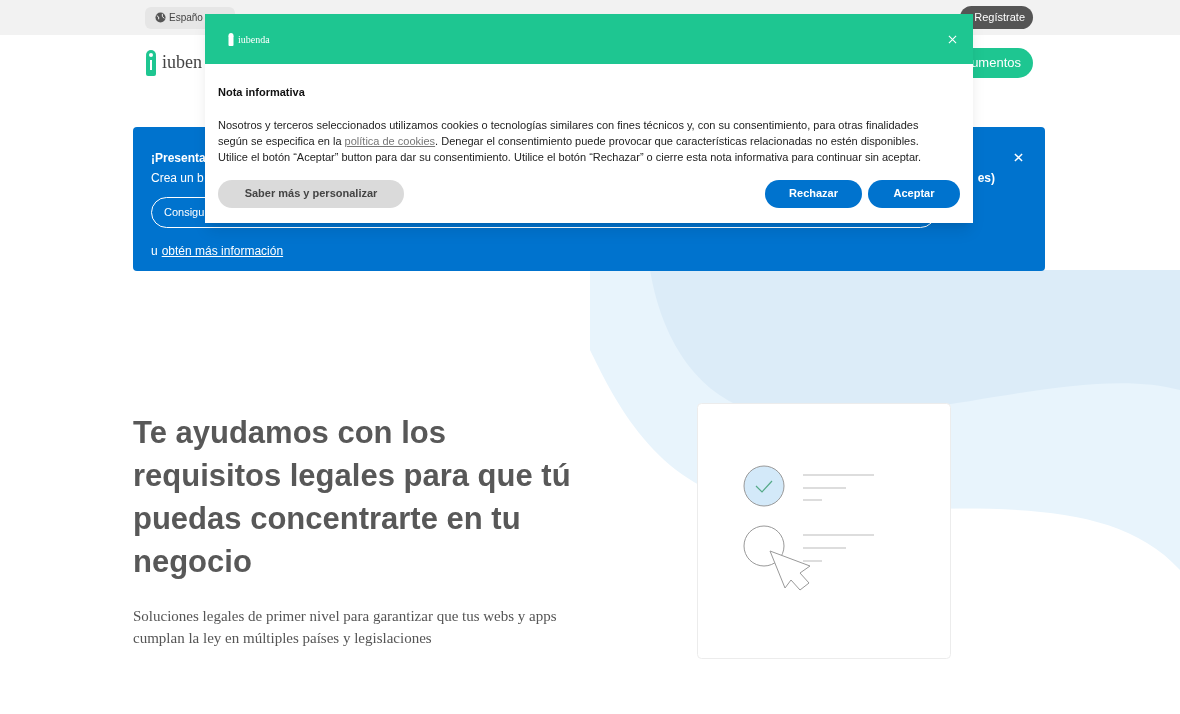 This screenshot has width=1180, height=714. I want to click on banner-text: Crea un b, so click(177, 178).